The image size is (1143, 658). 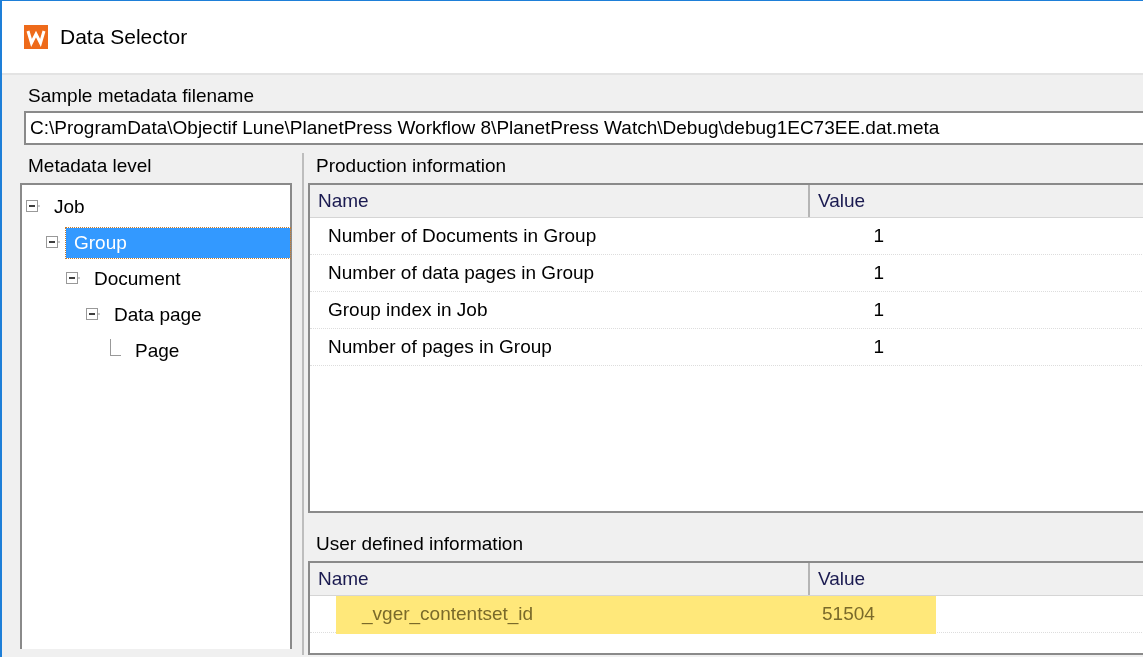 I want to click on table-cell-text: Number of data pages in Group, so click(x=461, y=273).